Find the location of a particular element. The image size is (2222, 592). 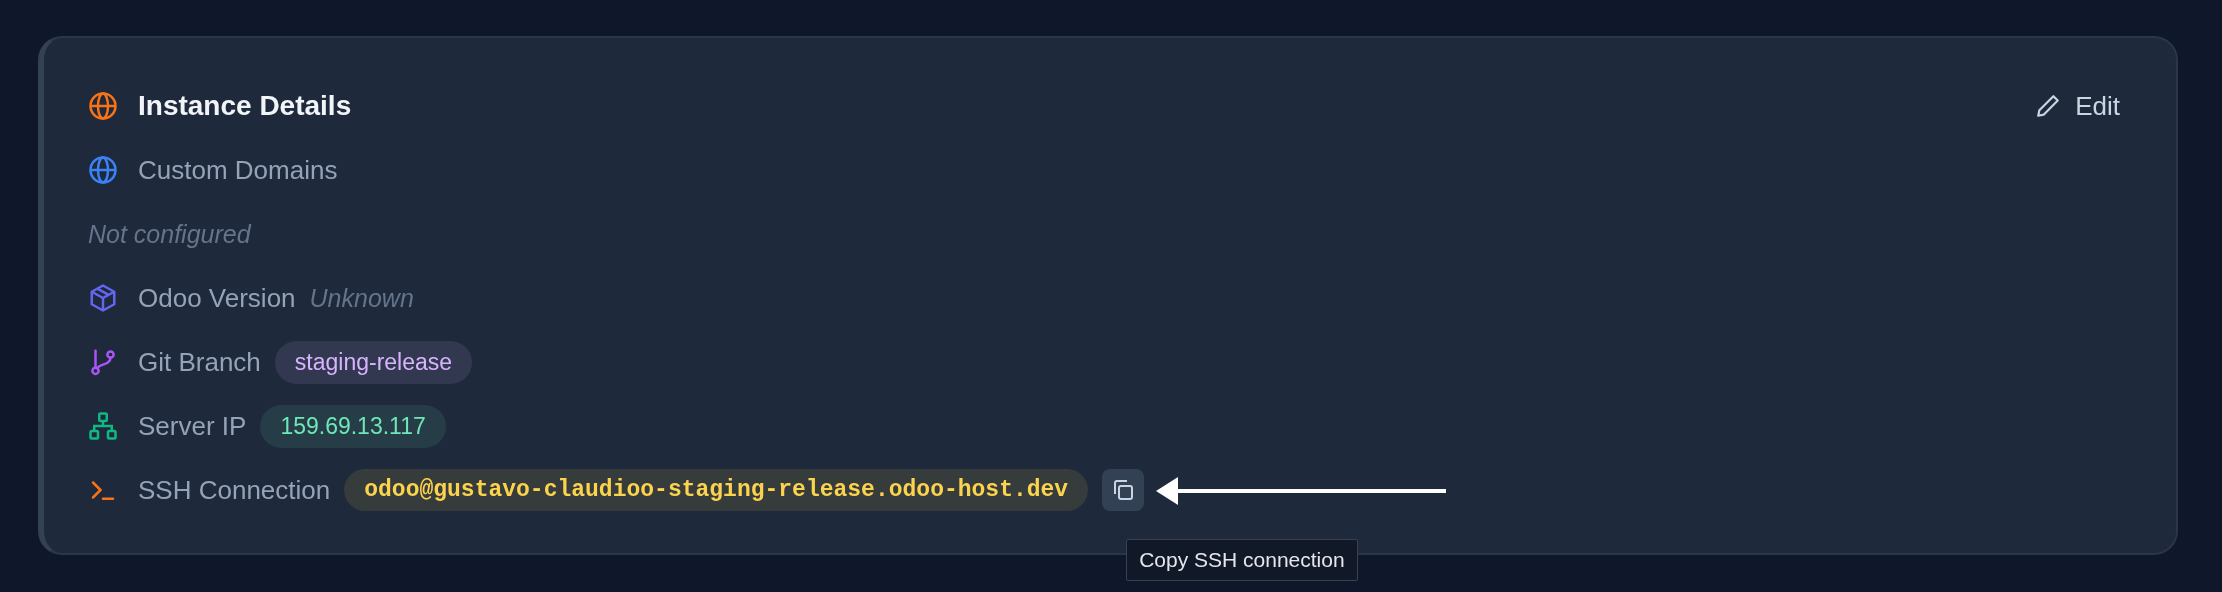

tooltip: Copy SSH connection is located at coordinates (1242, 560).